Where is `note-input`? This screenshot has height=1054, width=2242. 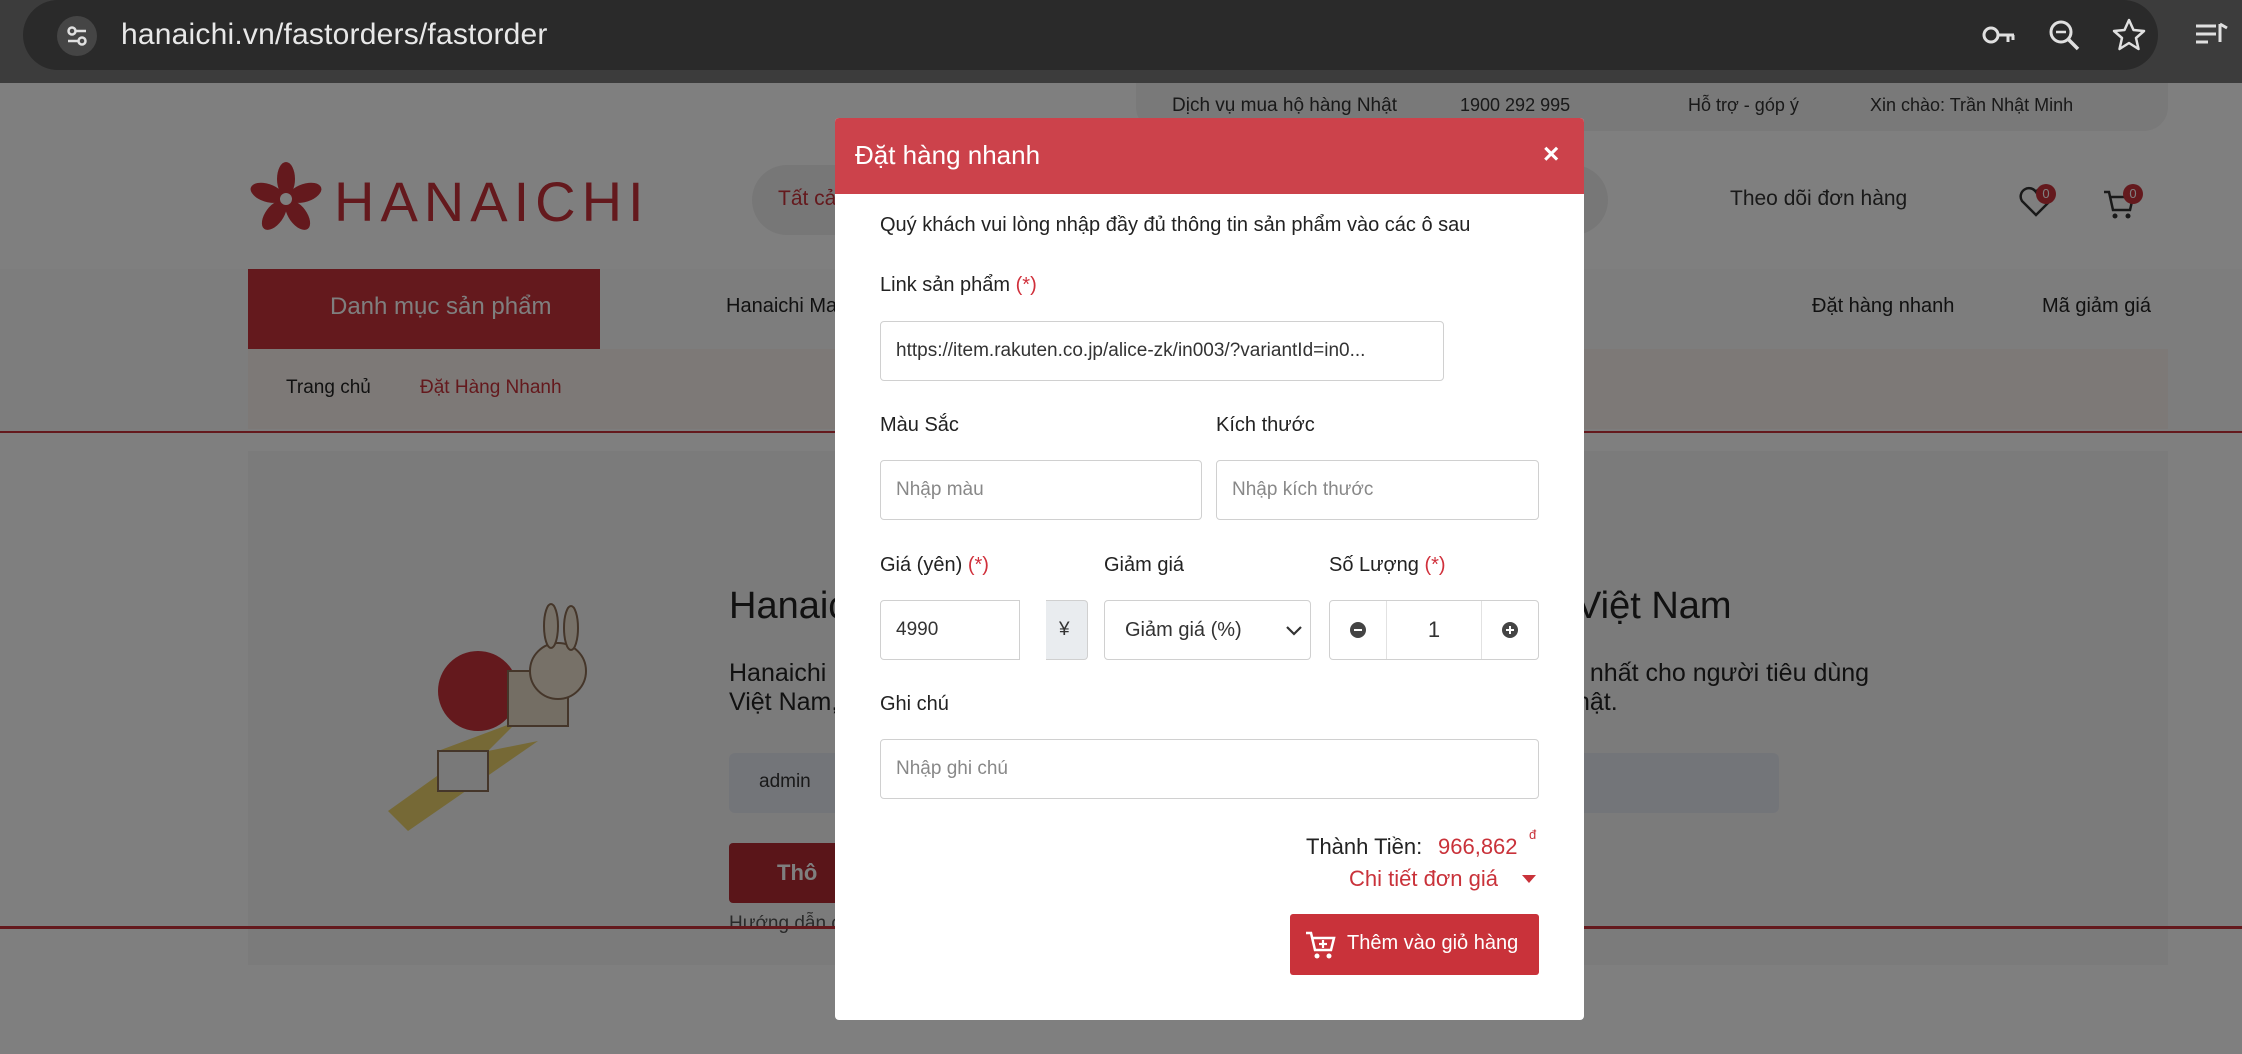
note-input is located at coordinates (1209, 769).